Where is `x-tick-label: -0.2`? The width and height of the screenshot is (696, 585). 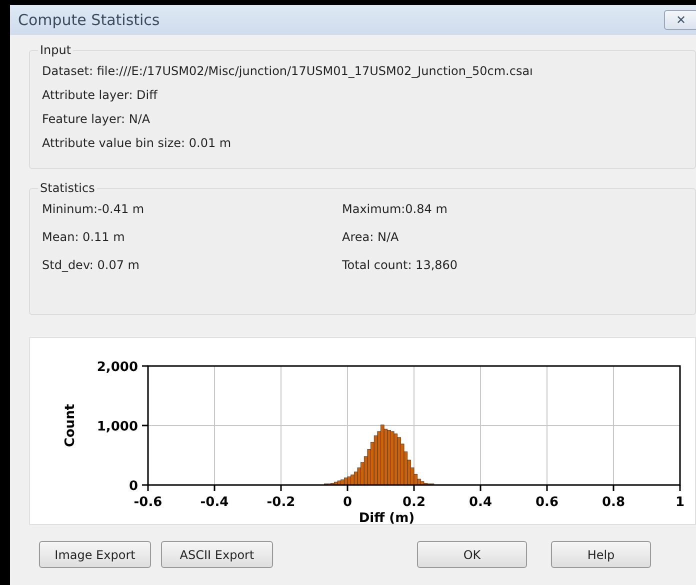
x-tick-label: -0.2 is located at coordinates (281, 502).